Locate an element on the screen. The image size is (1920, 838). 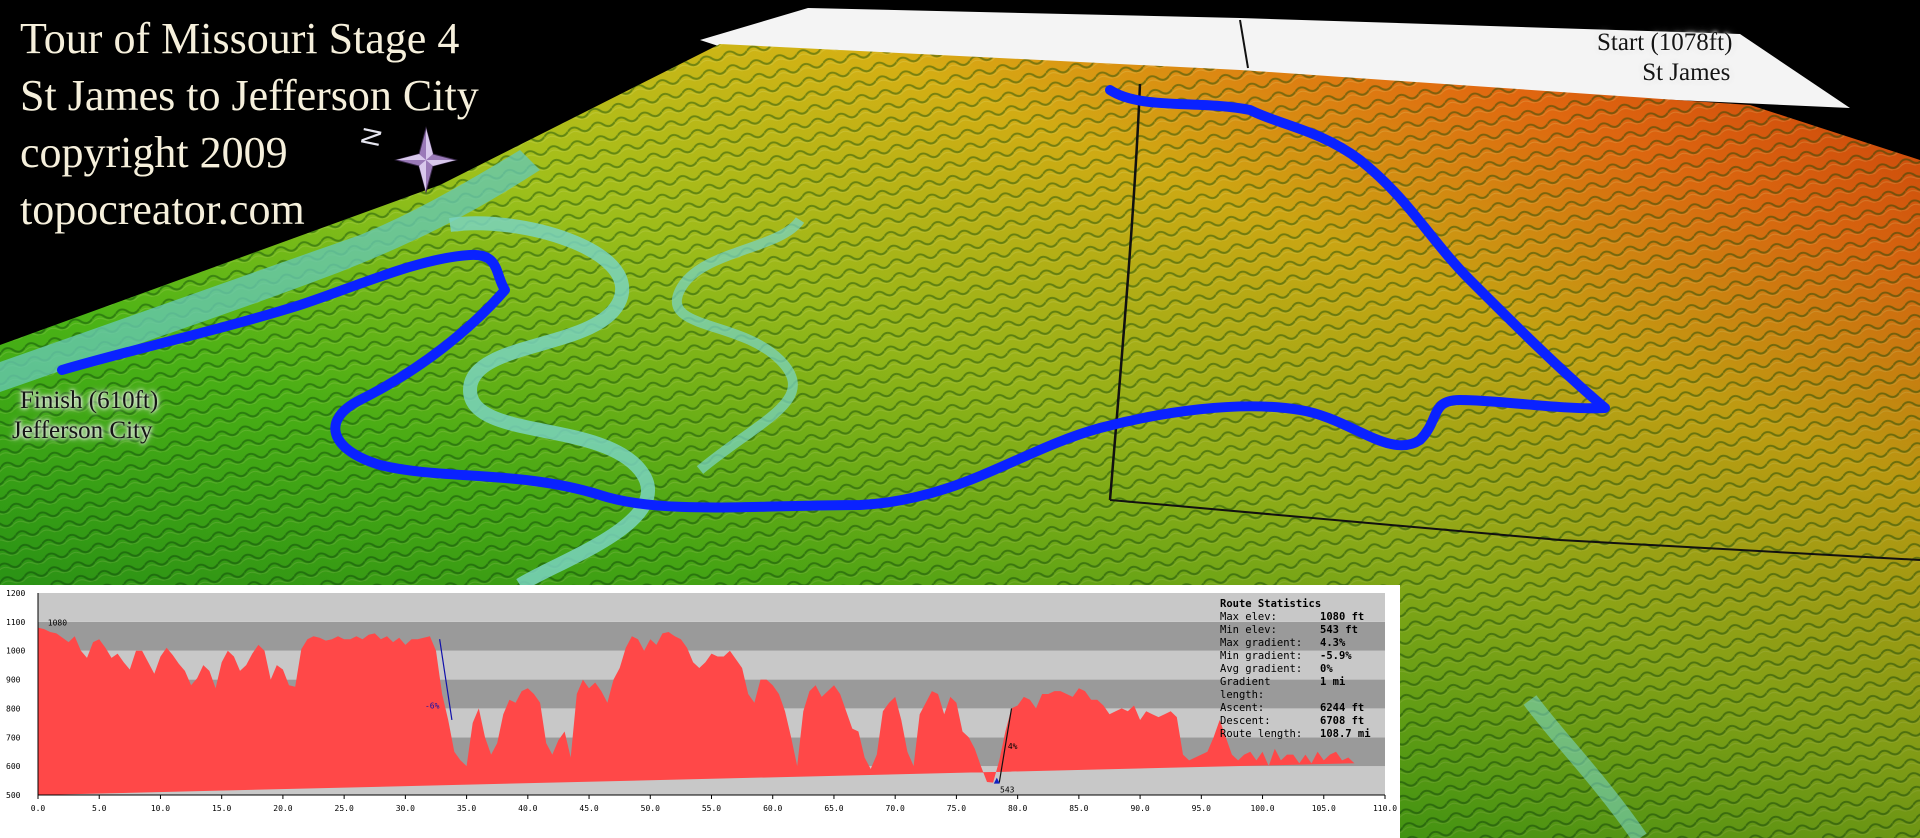
x-tick-label: 105.0 is located at coordinates (1324, 808).